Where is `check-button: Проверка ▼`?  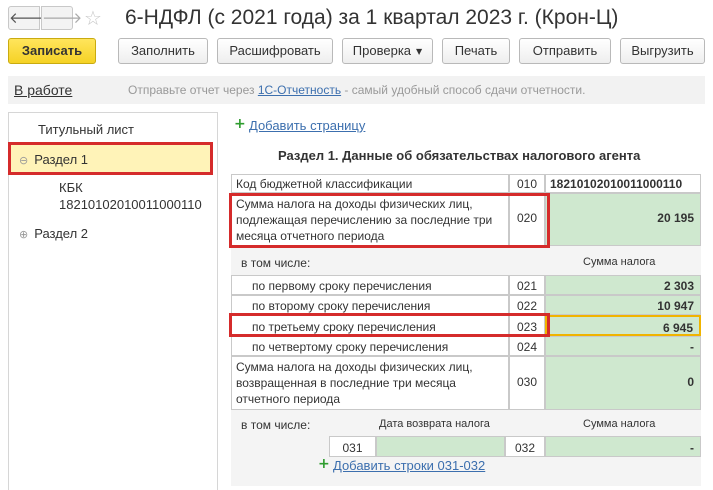
check-button: Проверка ▼ is located at coordinates (387, 51).